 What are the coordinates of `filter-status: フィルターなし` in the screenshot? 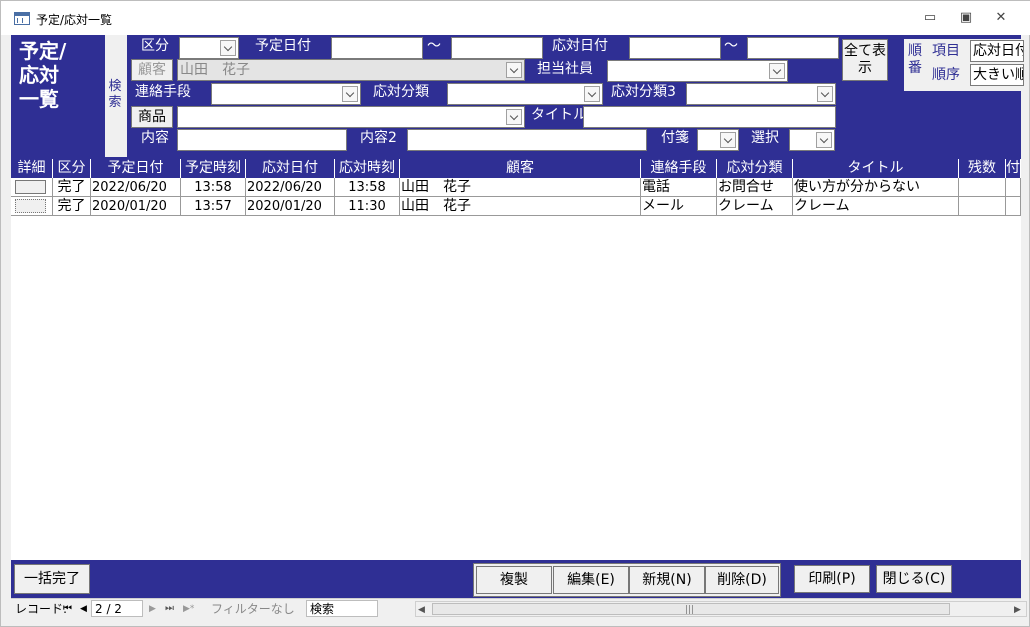 It's located at (253, 609).